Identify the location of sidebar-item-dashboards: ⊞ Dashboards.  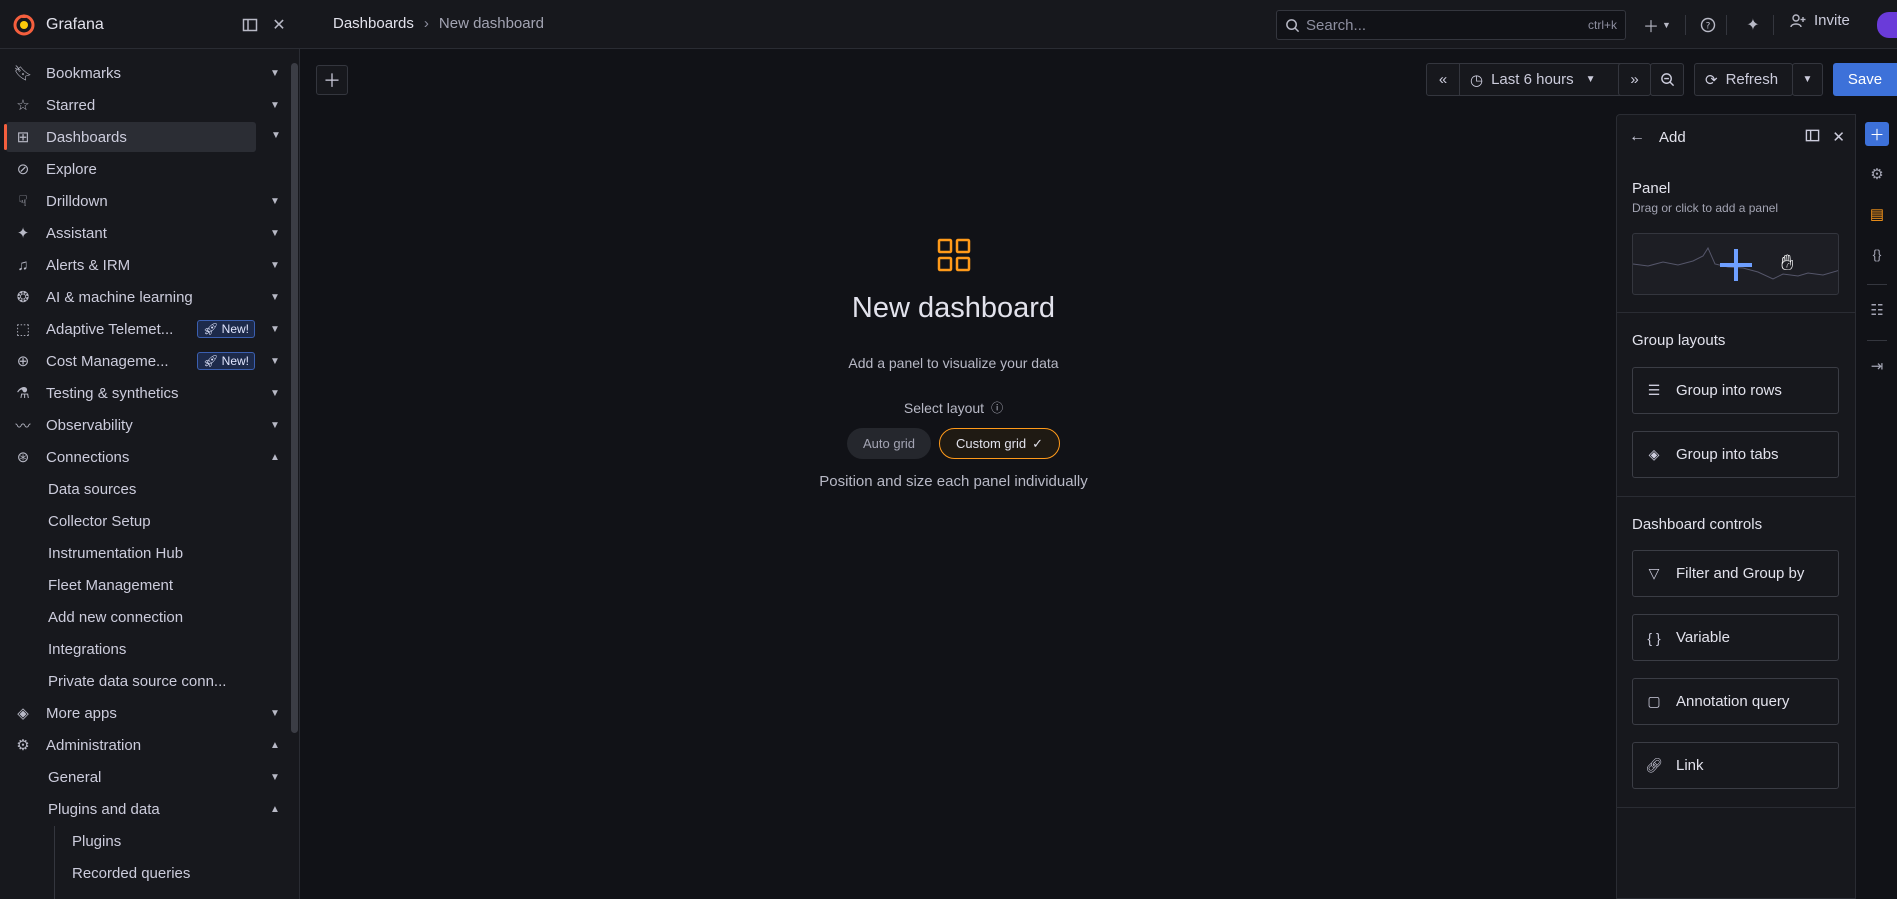
(130, 137).